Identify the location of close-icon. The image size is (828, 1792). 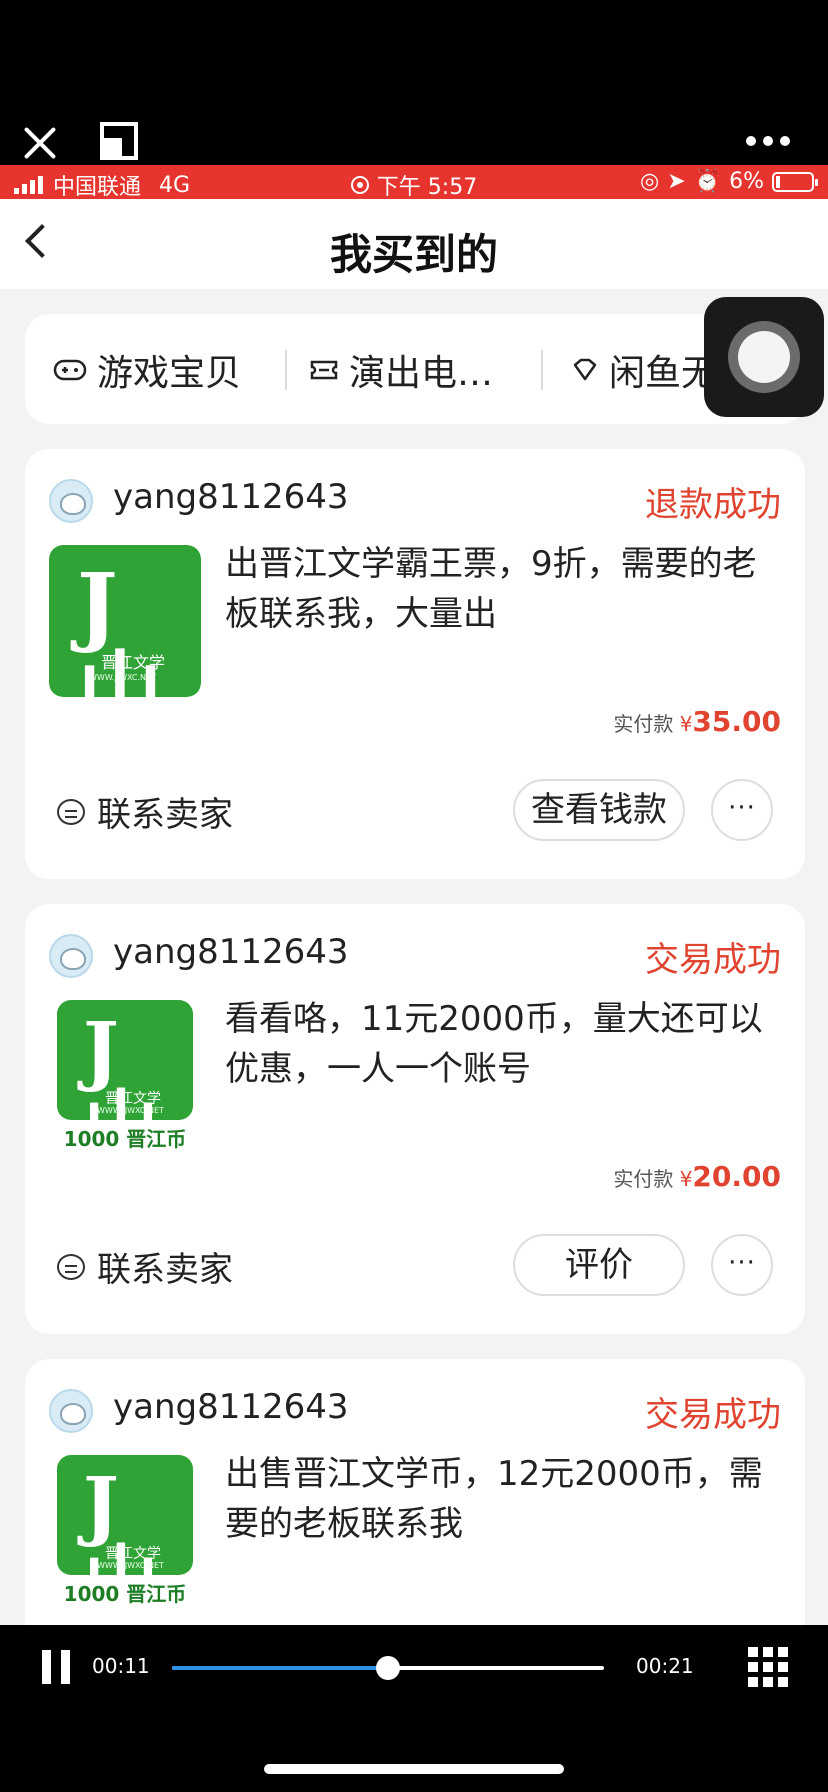
(40, 142).